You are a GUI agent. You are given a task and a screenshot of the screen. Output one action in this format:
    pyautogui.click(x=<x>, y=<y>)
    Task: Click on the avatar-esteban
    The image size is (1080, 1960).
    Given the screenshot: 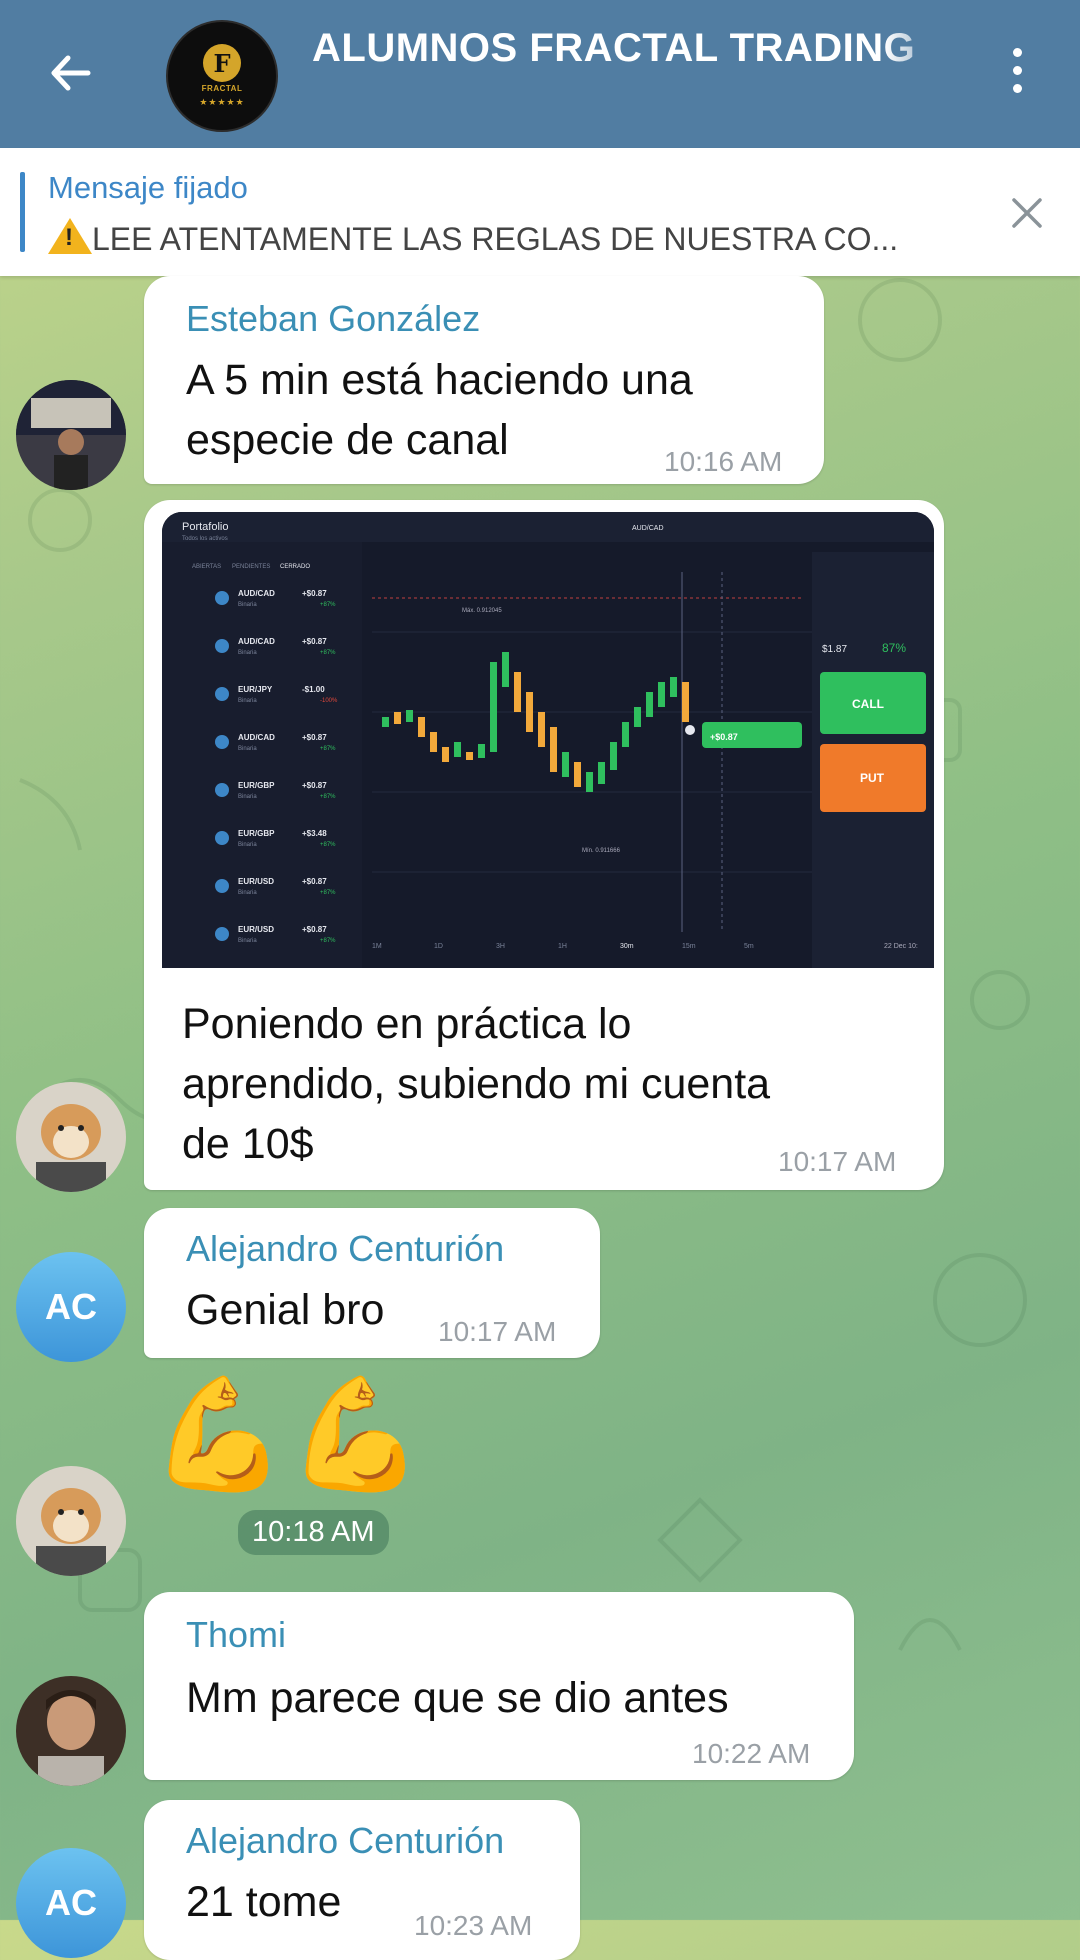 What is the action you would take?
    pyautogui.click(x=71, y=435)
    